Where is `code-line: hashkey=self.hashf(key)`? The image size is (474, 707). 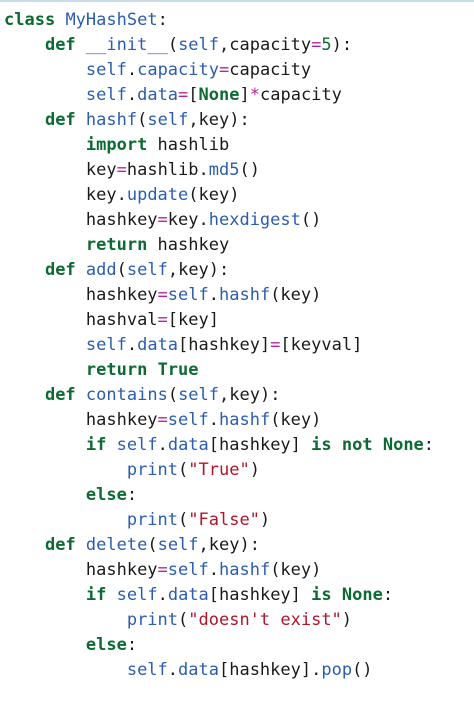
code-line: hashkey=self.hashf(key) is located at coordinates (219, 570).